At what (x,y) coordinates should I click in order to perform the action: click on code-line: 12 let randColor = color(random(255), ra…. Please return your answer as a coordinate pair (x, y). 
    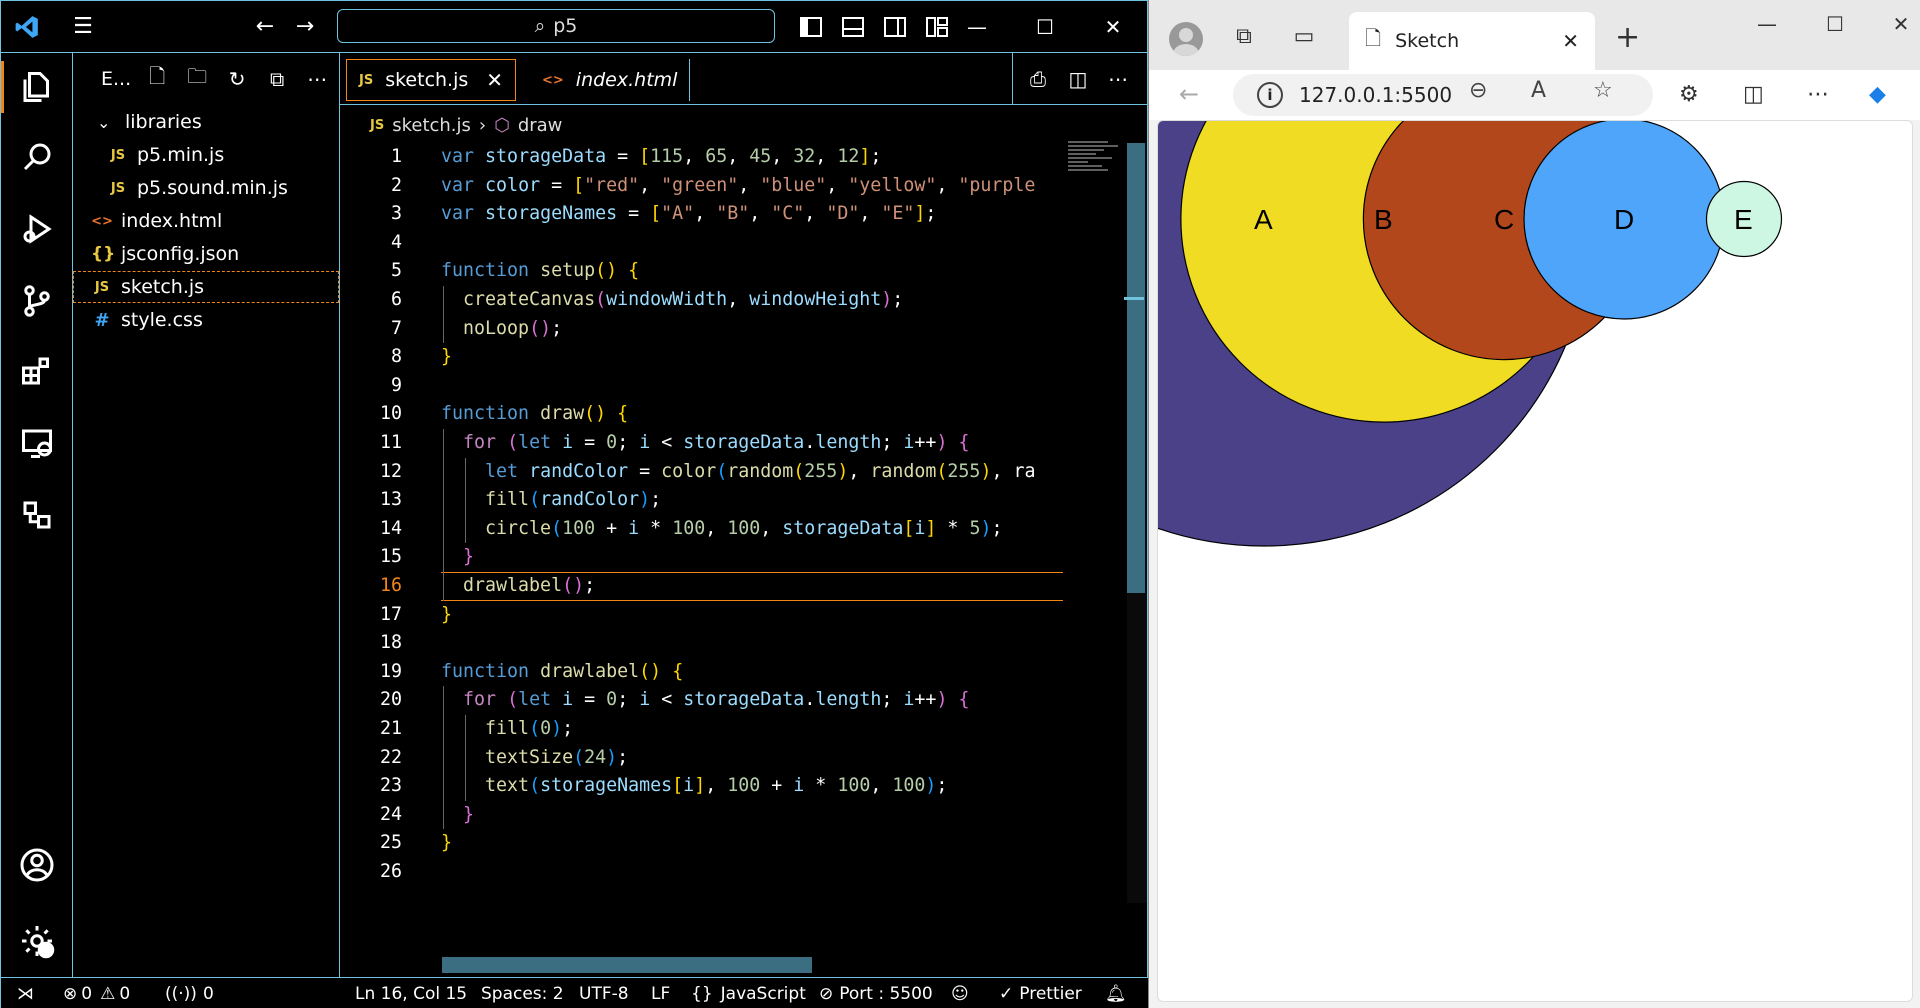
    Looking at the image, I should click on (735, 472).